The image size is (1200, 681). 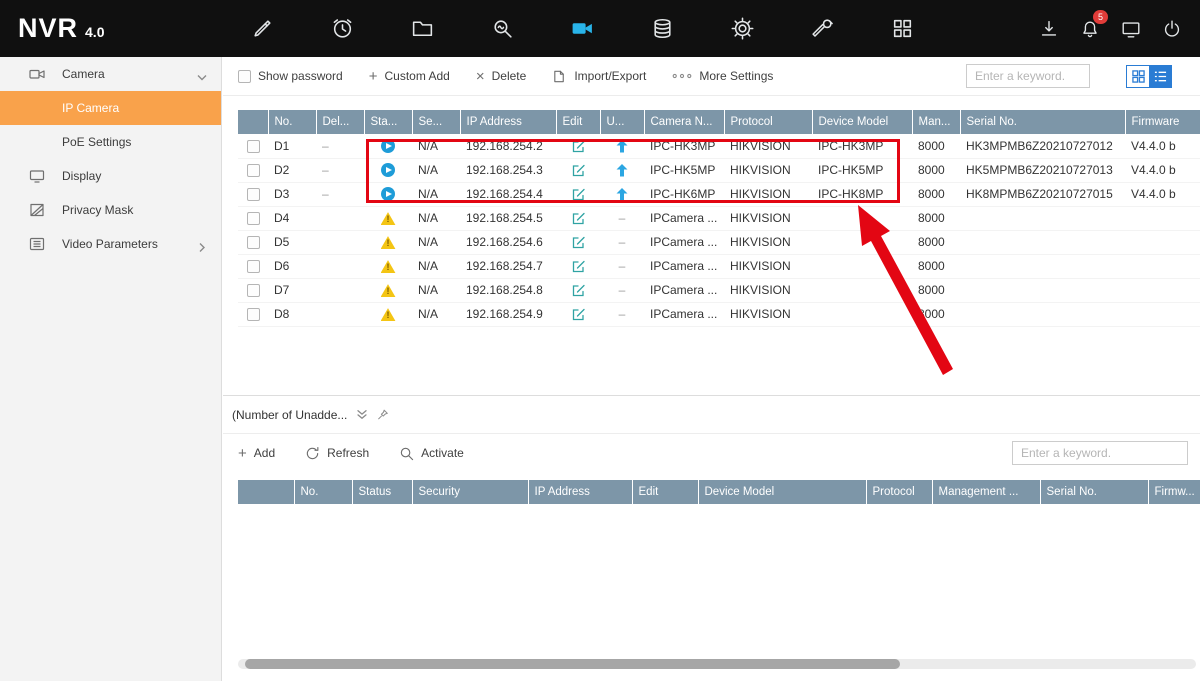 I want to click on column-header: Status, so click(x=381, y=492).